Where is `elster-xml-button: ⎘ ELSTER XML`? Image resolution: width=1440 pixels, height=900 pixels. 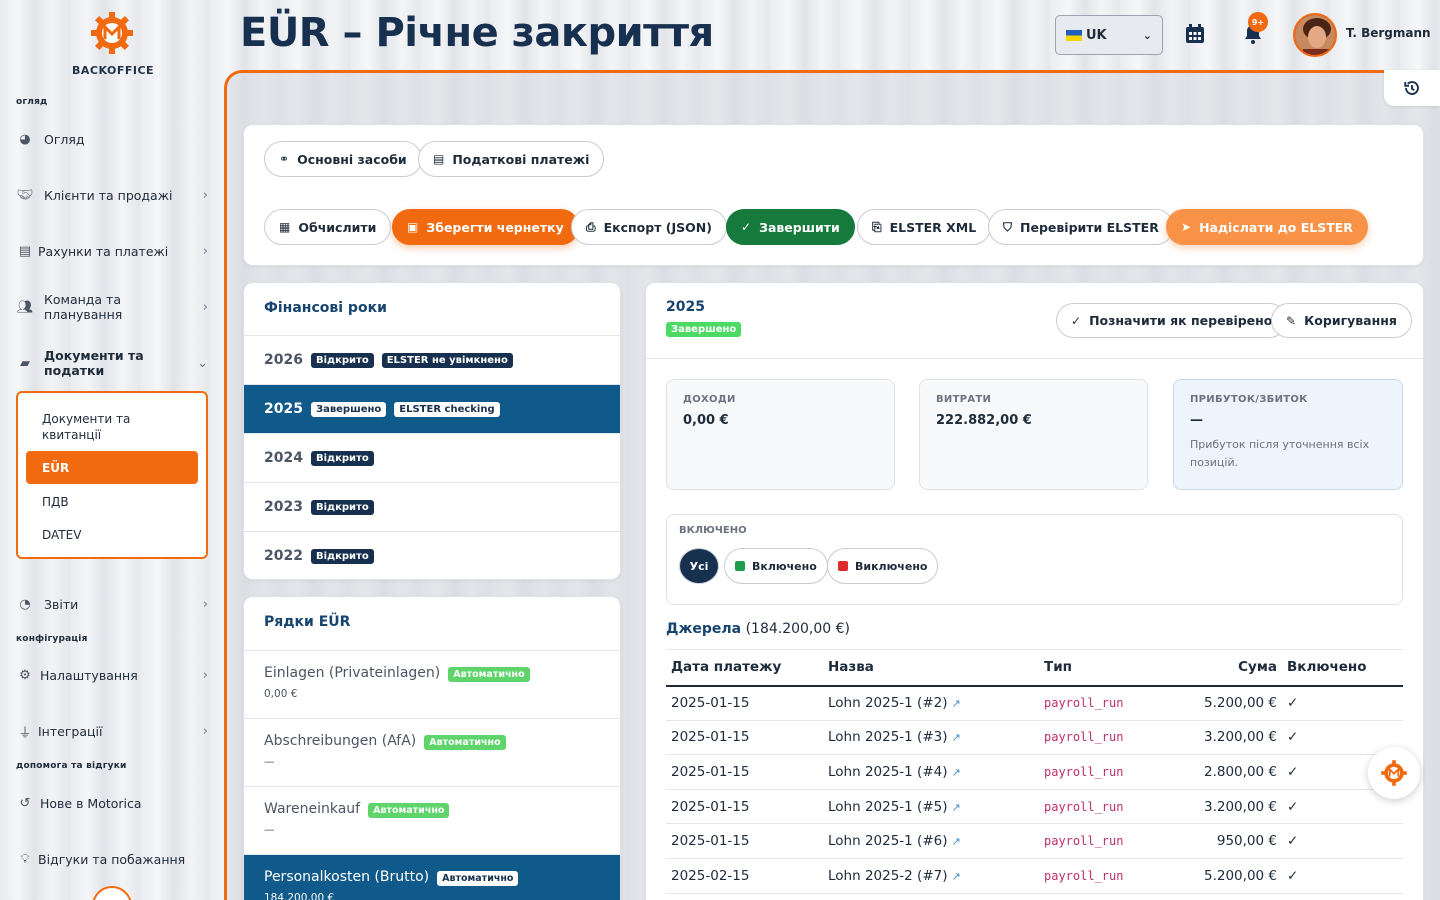 elster-xml-button: ⎘ ELSTER XML is located at coordinates (924, 227).